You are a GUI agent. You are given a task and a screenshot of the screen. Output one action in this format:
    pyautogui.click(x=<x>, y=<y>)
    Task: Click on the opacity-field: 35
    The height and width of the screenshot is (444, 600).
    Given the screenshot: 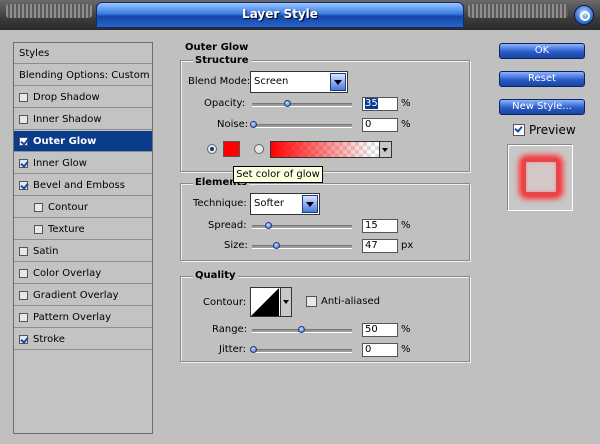 What is the action you would take?
    pyautogui.click(x=380, y=104)
    